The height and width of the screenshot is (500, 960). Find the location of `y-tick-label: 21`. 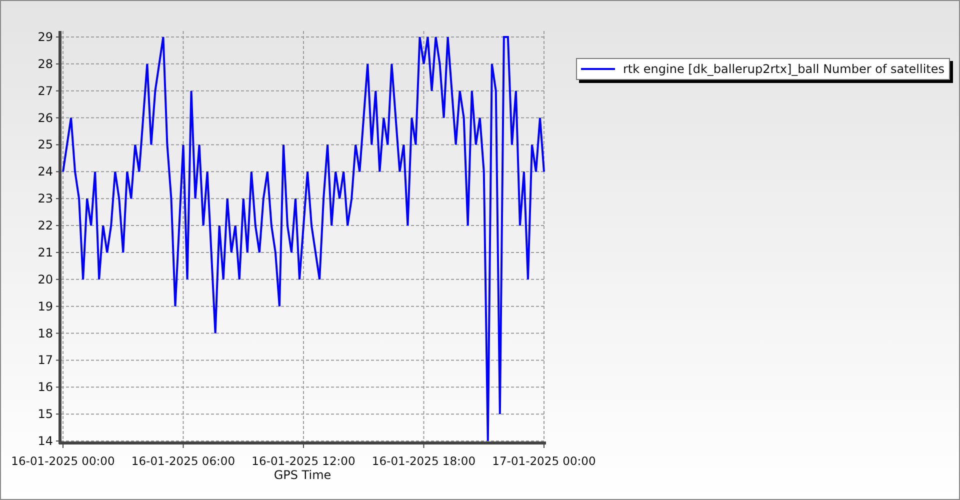

y-tick-label: 21 is located at coordinates (45, 252).